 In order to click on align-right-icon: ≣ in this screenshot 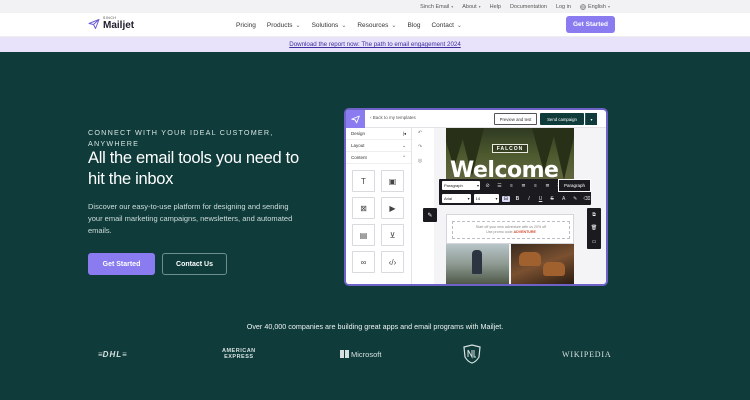, I will do `click(547, 186)`.